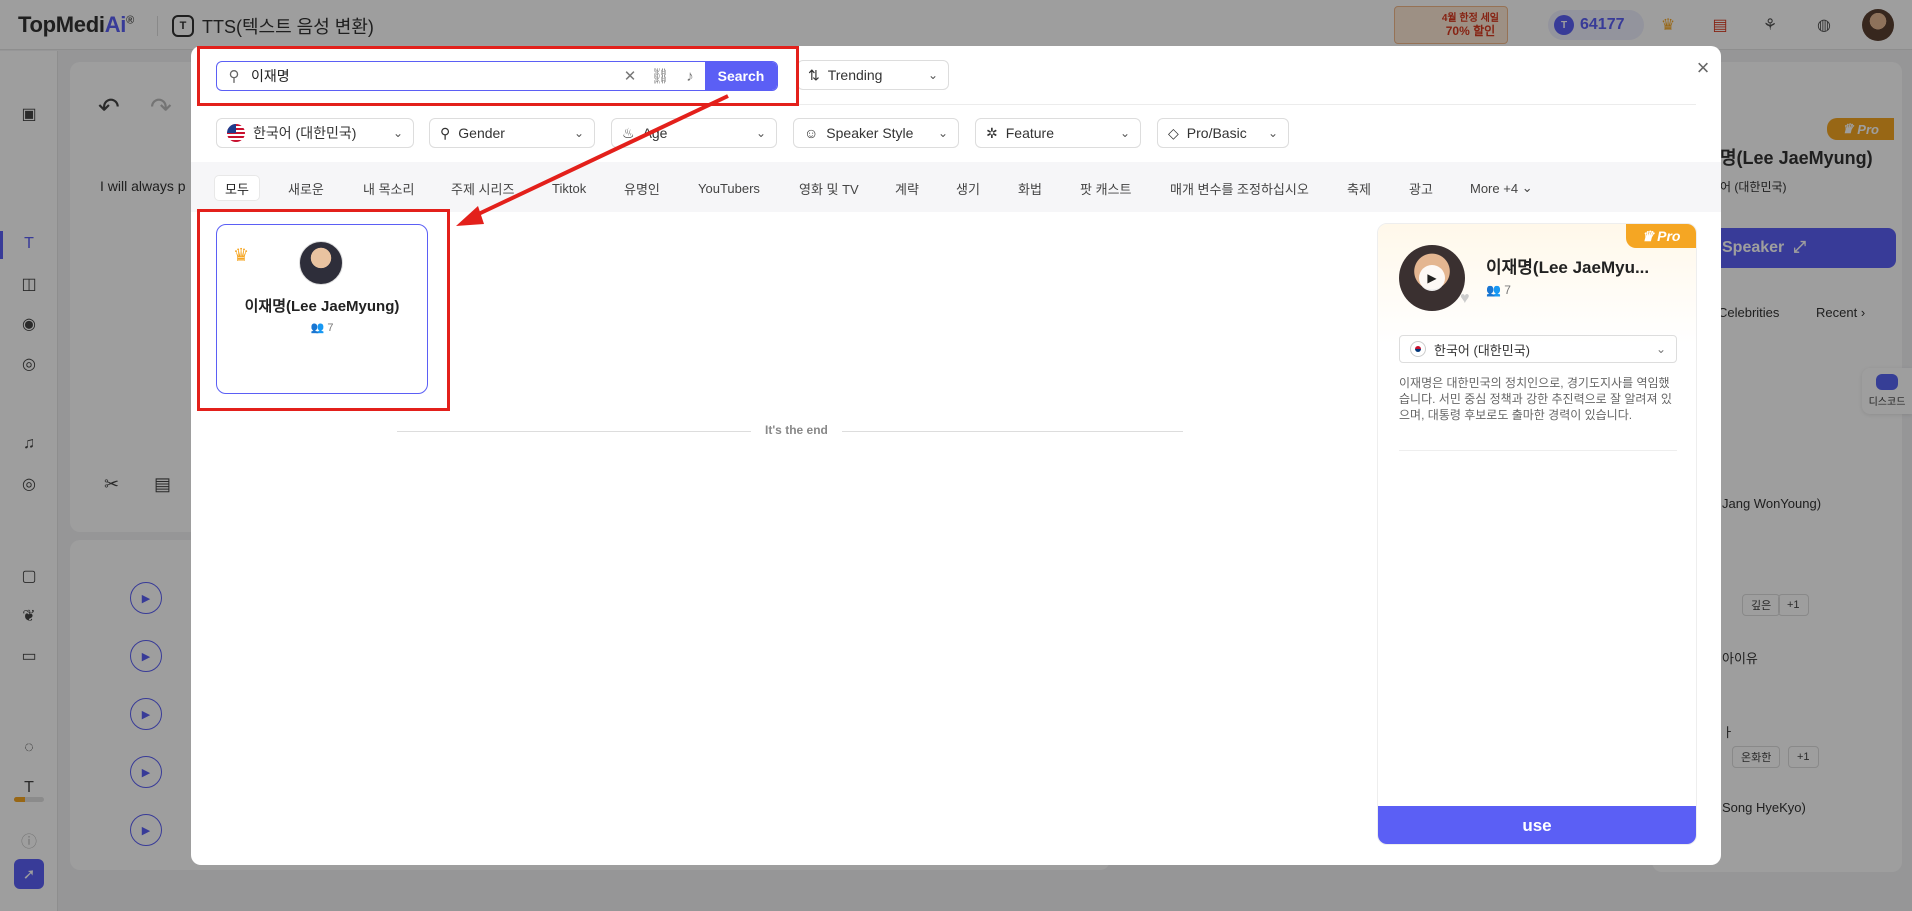  I want to click on voice-detail-users: 👥 7, so click(1498, 290).